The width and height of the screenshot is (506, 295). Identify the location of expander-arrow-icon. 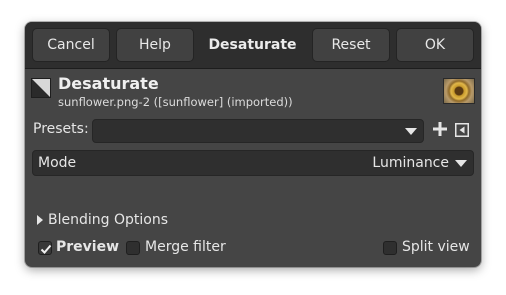
(40, 220).